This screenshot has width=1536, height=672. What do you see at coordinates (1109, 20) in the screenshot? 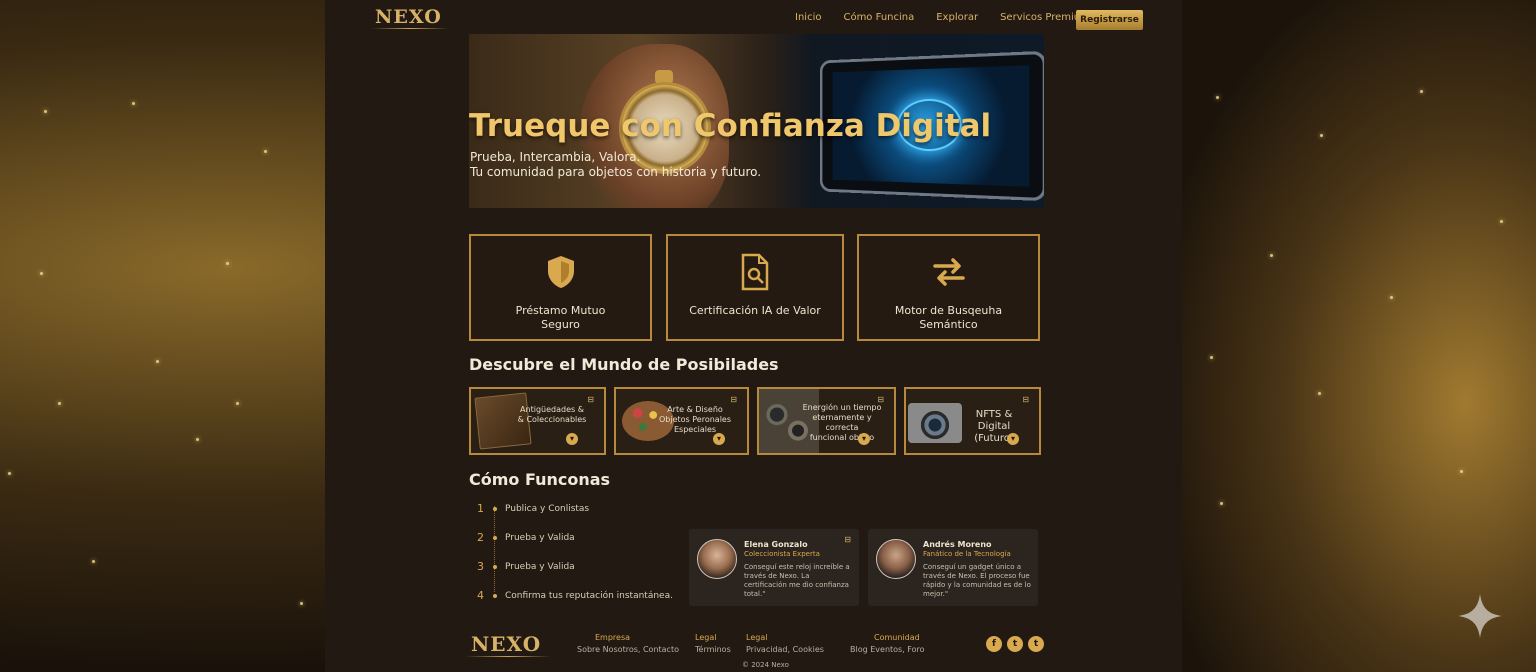
I see `register-button: Registrarse` at bounding box center [1109, 20].